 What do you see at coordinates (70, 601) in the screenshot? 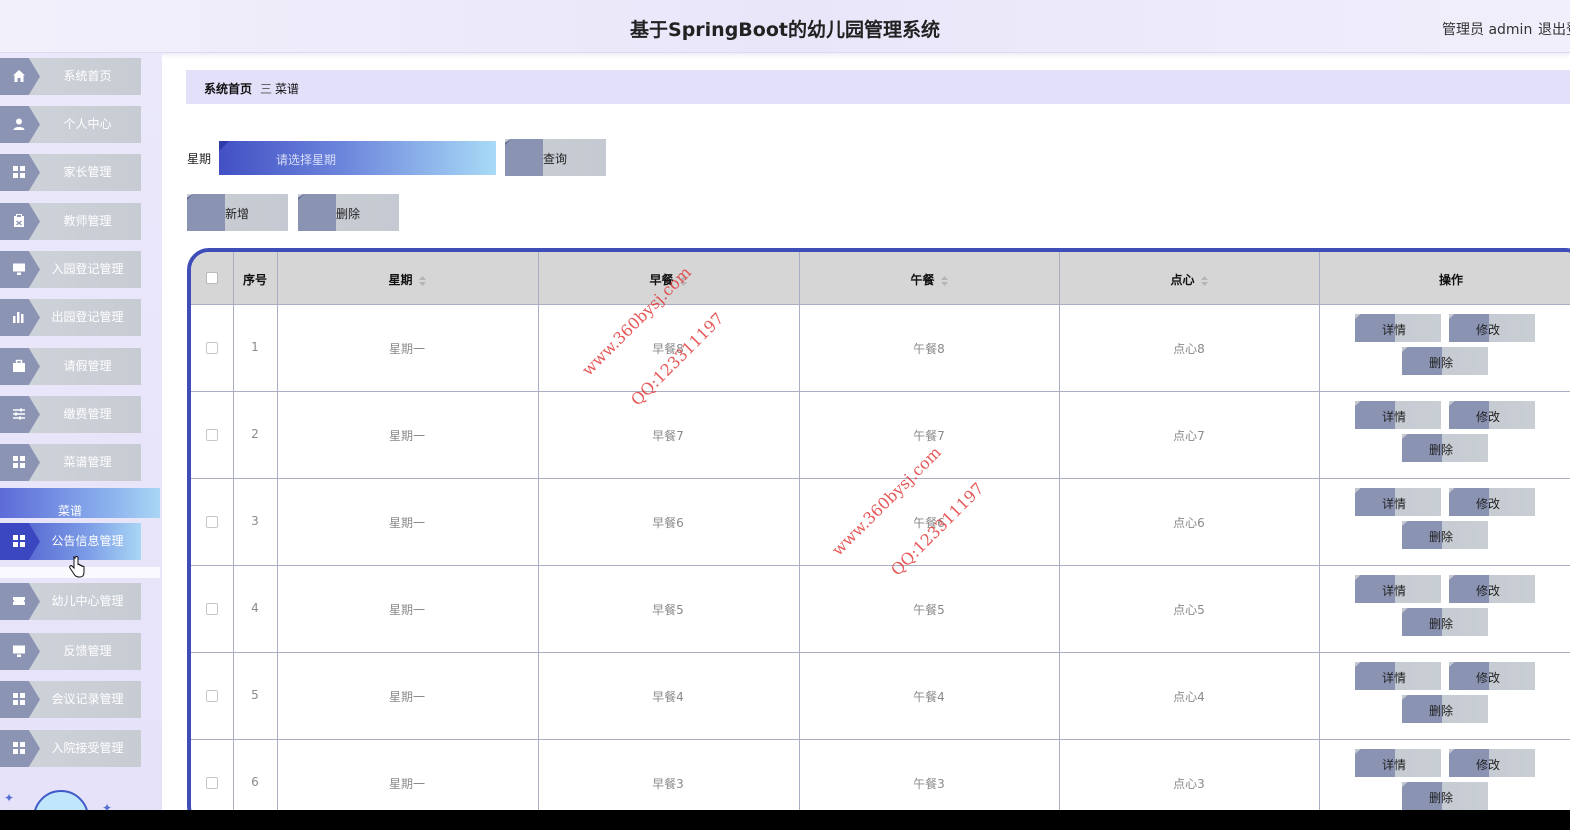
I see `sidebar-item-10: 幼儿中心管理` at bounding box center [70, 601].